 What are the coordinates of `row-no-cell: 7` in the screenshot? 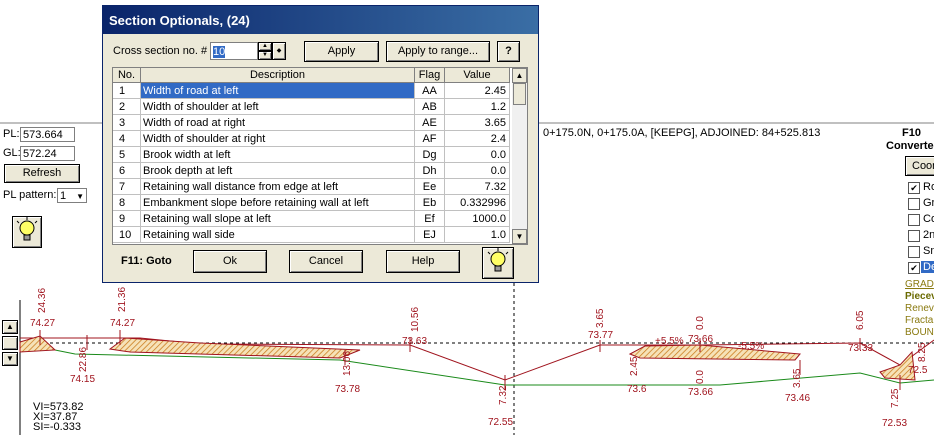 It's located at (127, 187).